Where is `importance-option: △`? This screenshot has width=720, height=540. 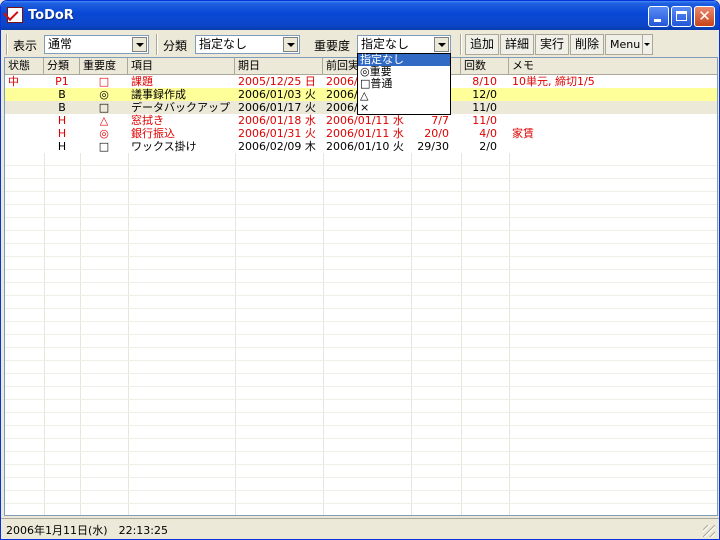 importance-option: △ is located at coordinates (404, 96).